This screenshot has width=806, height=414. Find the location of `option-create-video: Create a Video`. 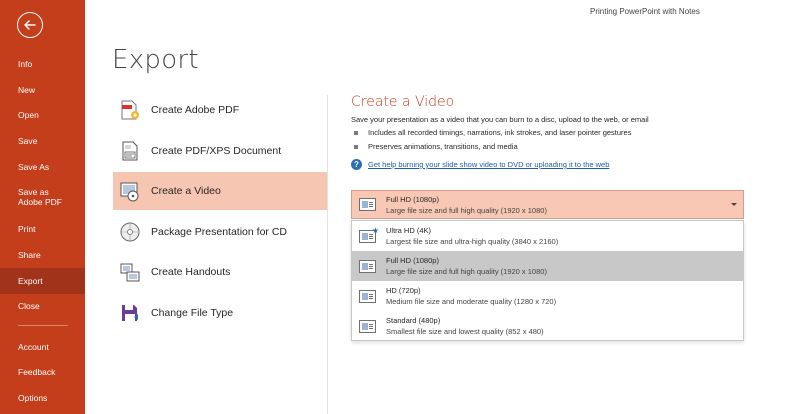

option-create-video: Create a Video is located at coordinates (220, 191).